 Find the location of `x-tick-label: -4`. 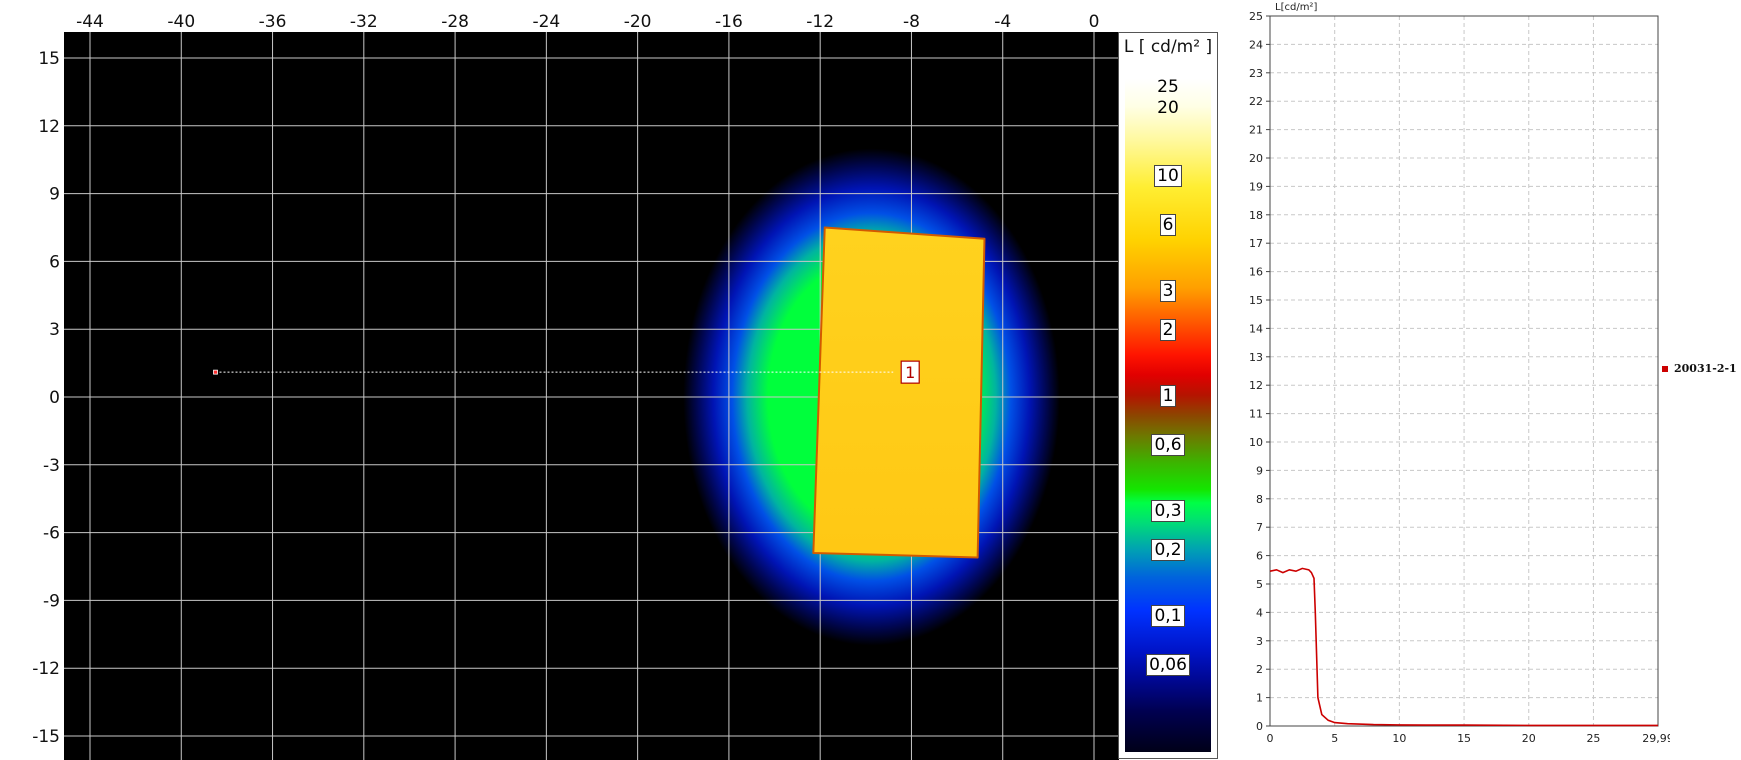

x-tick-label: -4 is located at coordinates (1002, 22).